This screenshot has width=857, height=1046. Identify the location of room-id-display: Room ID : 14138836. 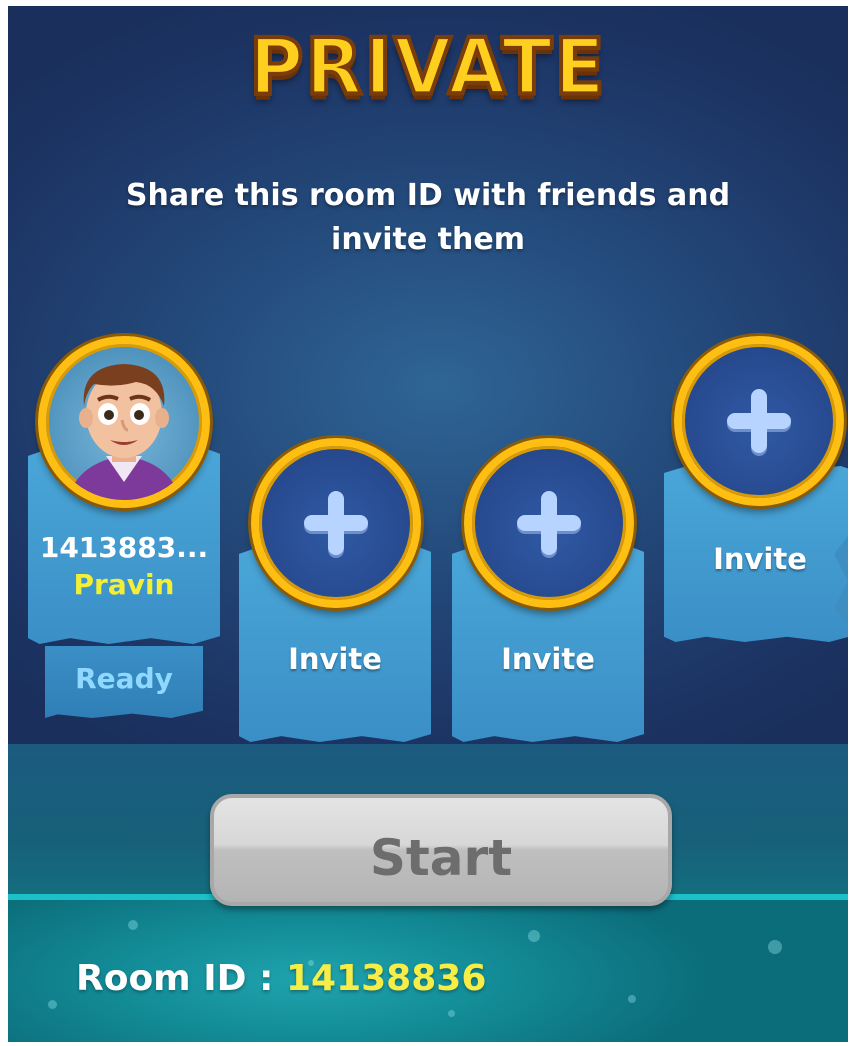
(281, 978).